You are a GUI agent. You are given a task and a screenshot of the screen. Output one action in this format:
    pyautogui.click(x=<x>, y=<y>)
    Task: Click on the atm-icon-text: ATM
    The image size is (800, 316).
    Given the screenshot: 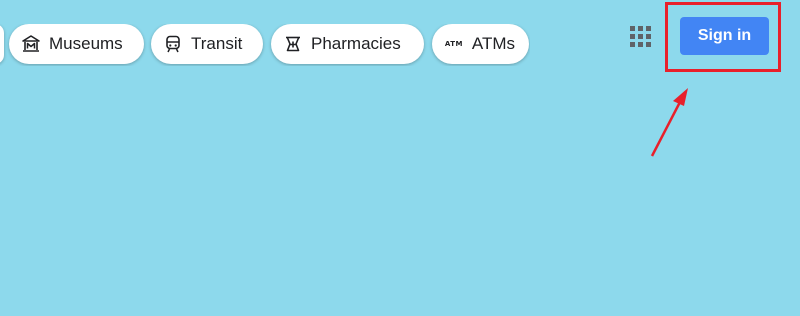 What is the action you would take?
    pyautogui.click(x=453, y=44)
    